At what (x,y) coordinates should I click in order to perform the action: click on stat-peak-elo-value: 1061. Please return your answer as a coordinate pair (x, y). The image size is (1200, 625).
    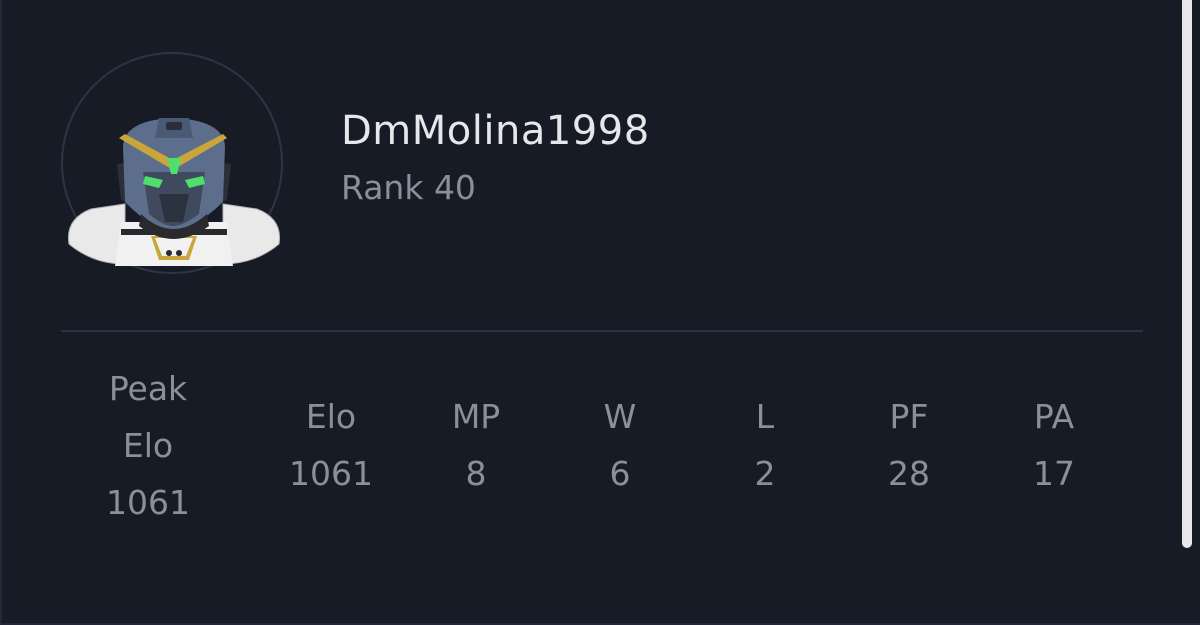
    Looking at the image, I should click on (148, 502).